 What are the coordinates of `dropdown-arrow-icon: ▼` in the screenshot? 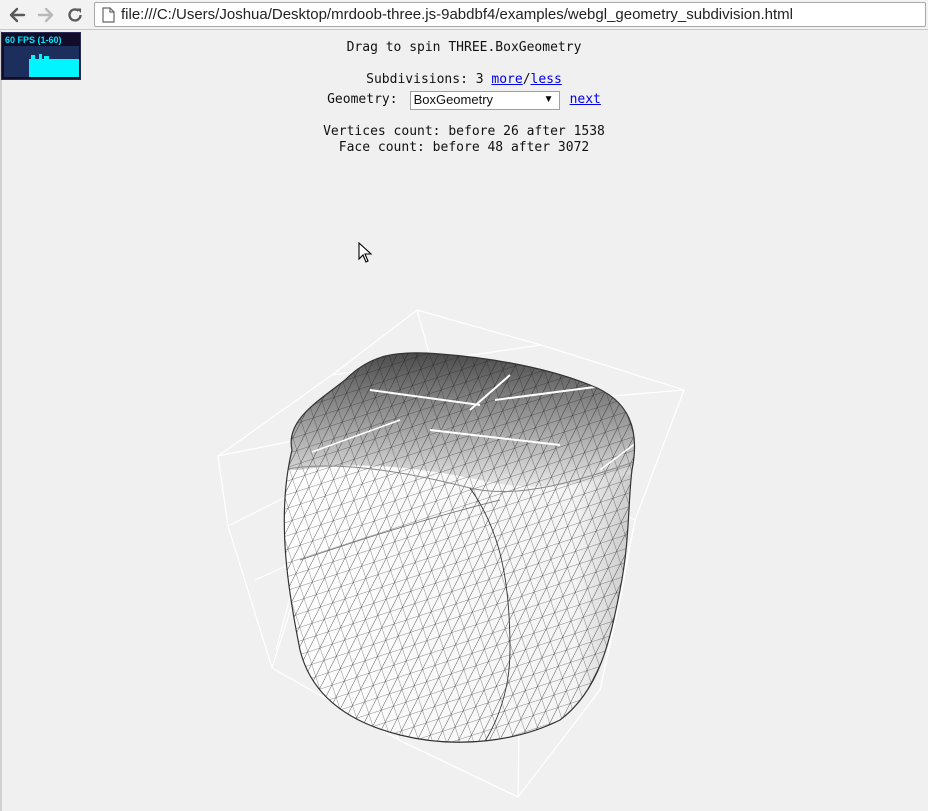 It's located at (548, 99).